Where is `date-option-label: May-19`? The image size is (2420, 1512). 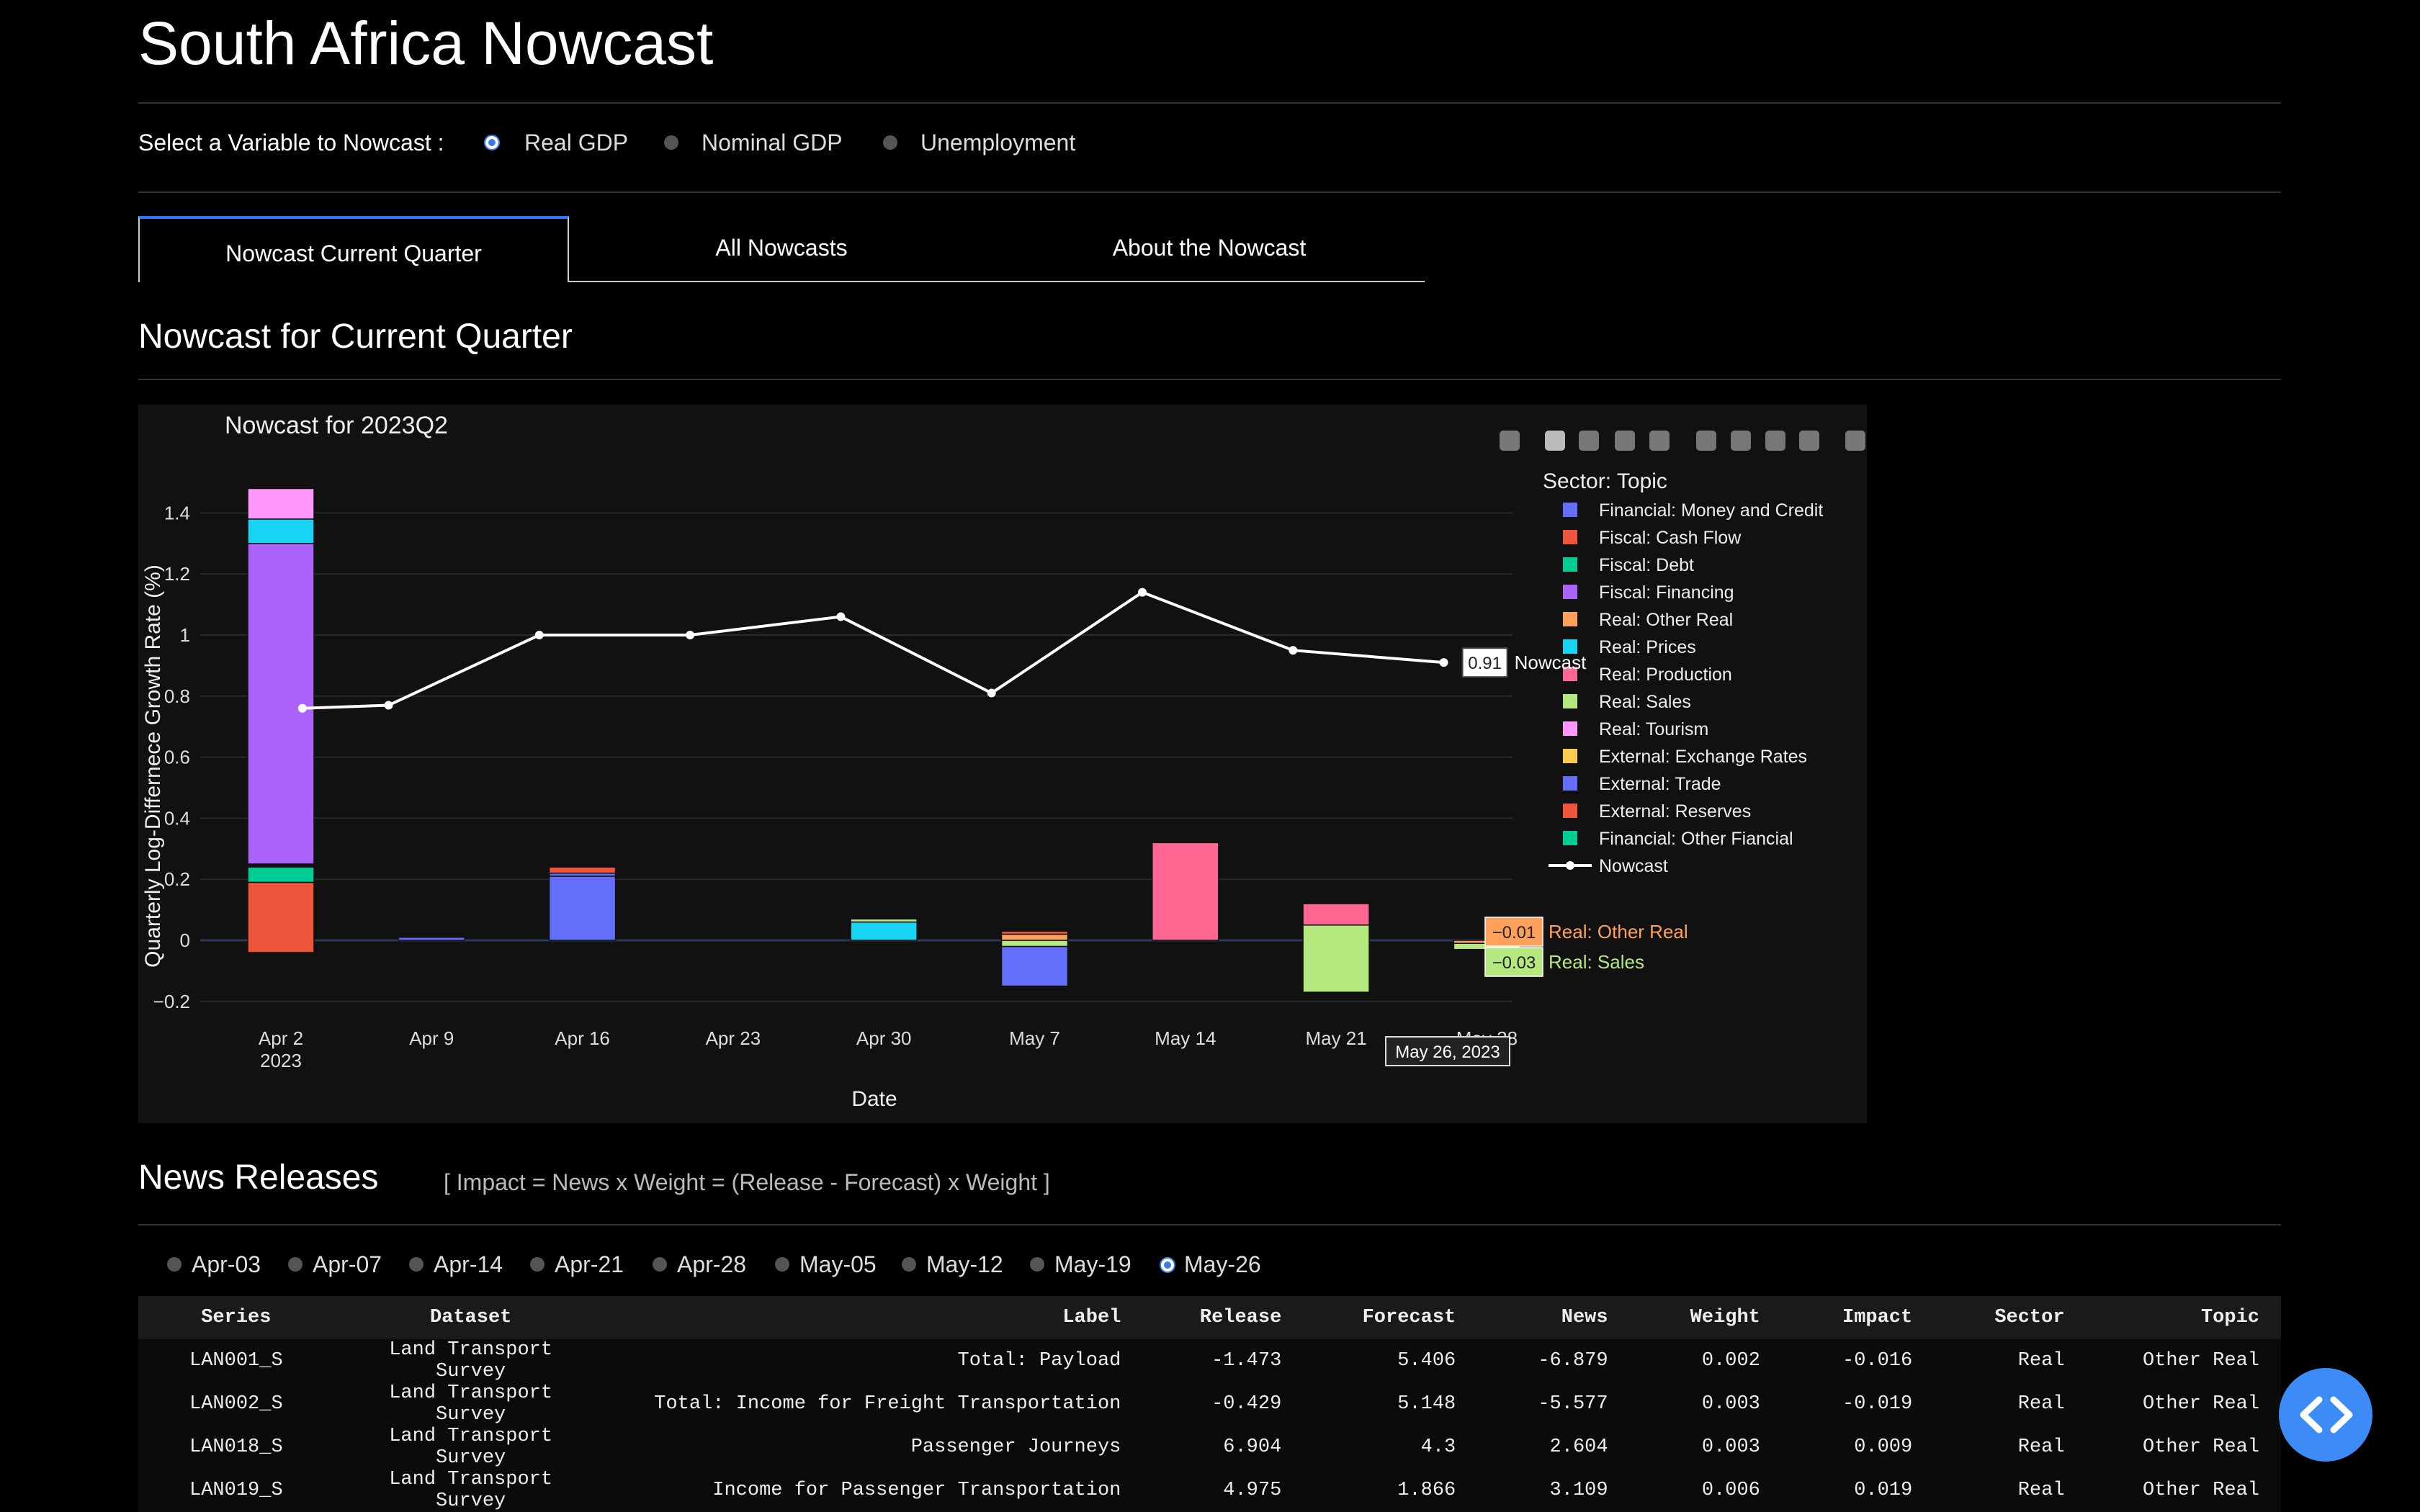 date-option-label: May-19 is located at coordinates (1092, 1264).